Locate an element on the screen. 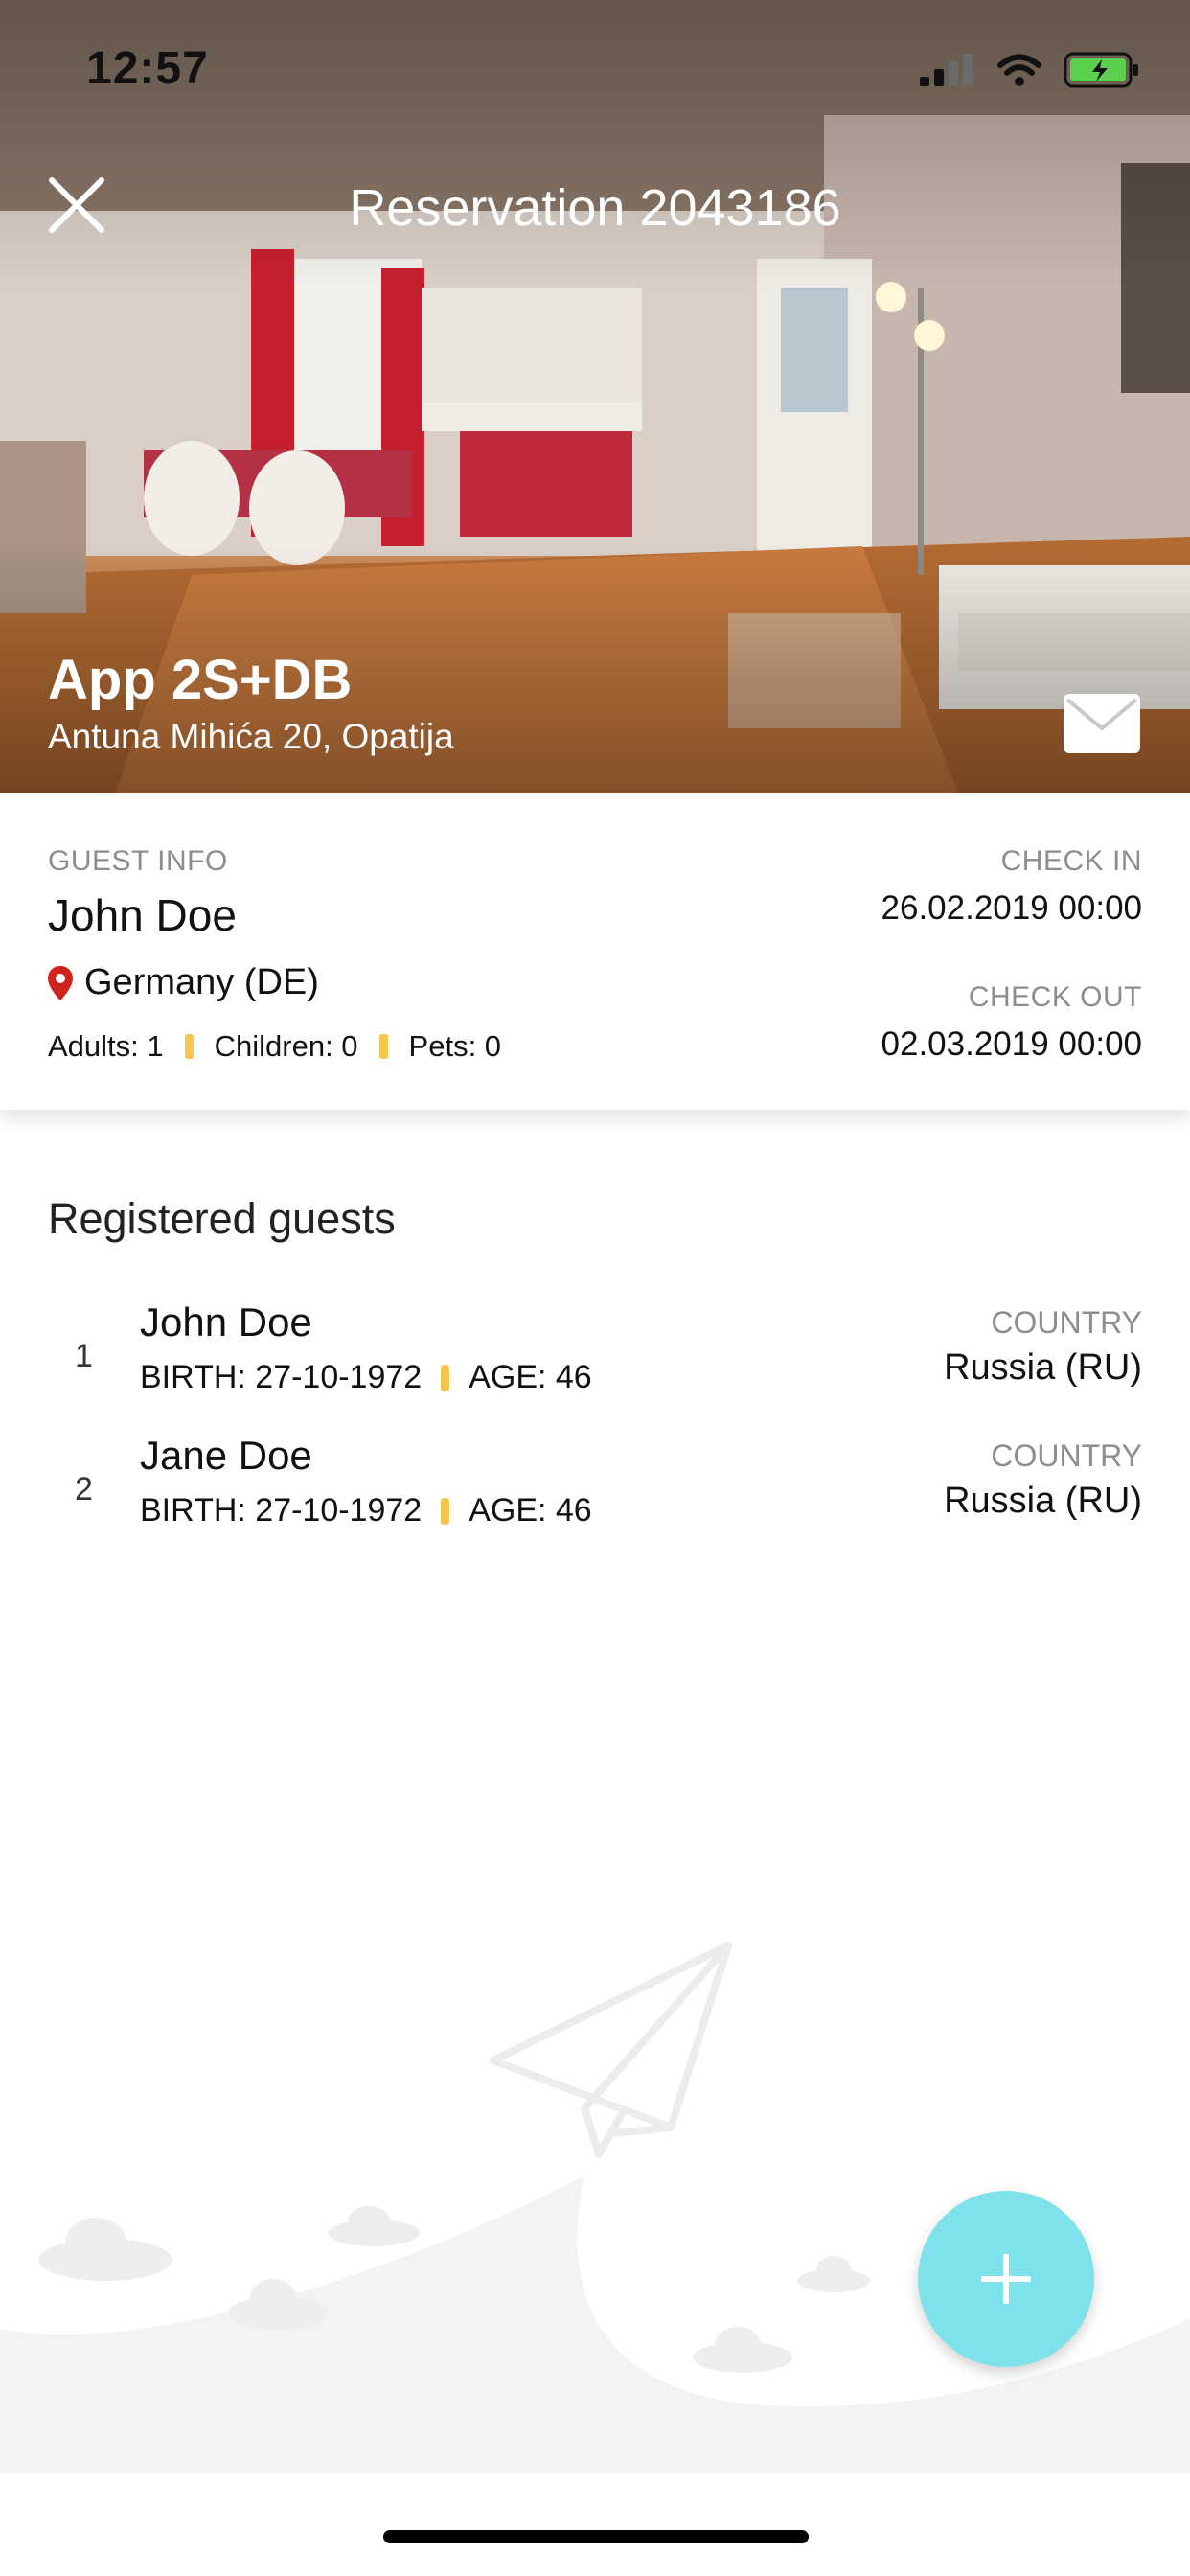  registered-guests-title: Registered guests is located at coordinates (222, 1218).